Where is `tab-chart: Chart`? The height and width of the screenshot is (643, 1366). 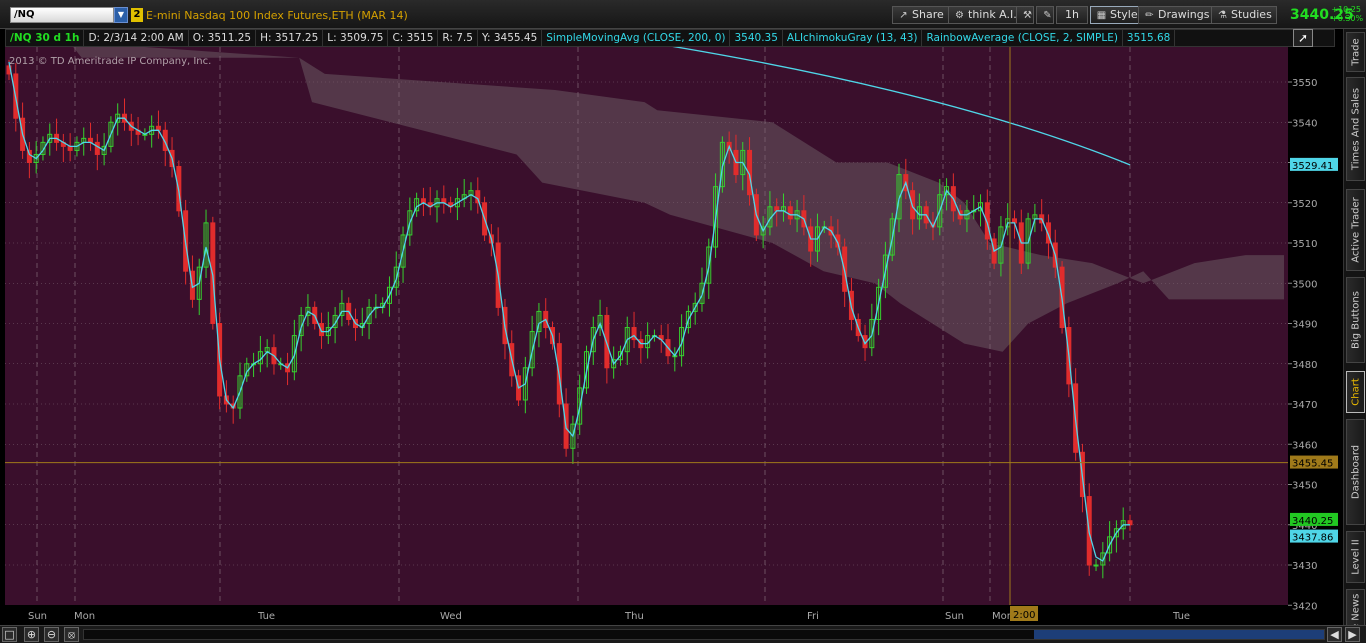 tab-chart: Chart is located at coordinates (1355, 392).